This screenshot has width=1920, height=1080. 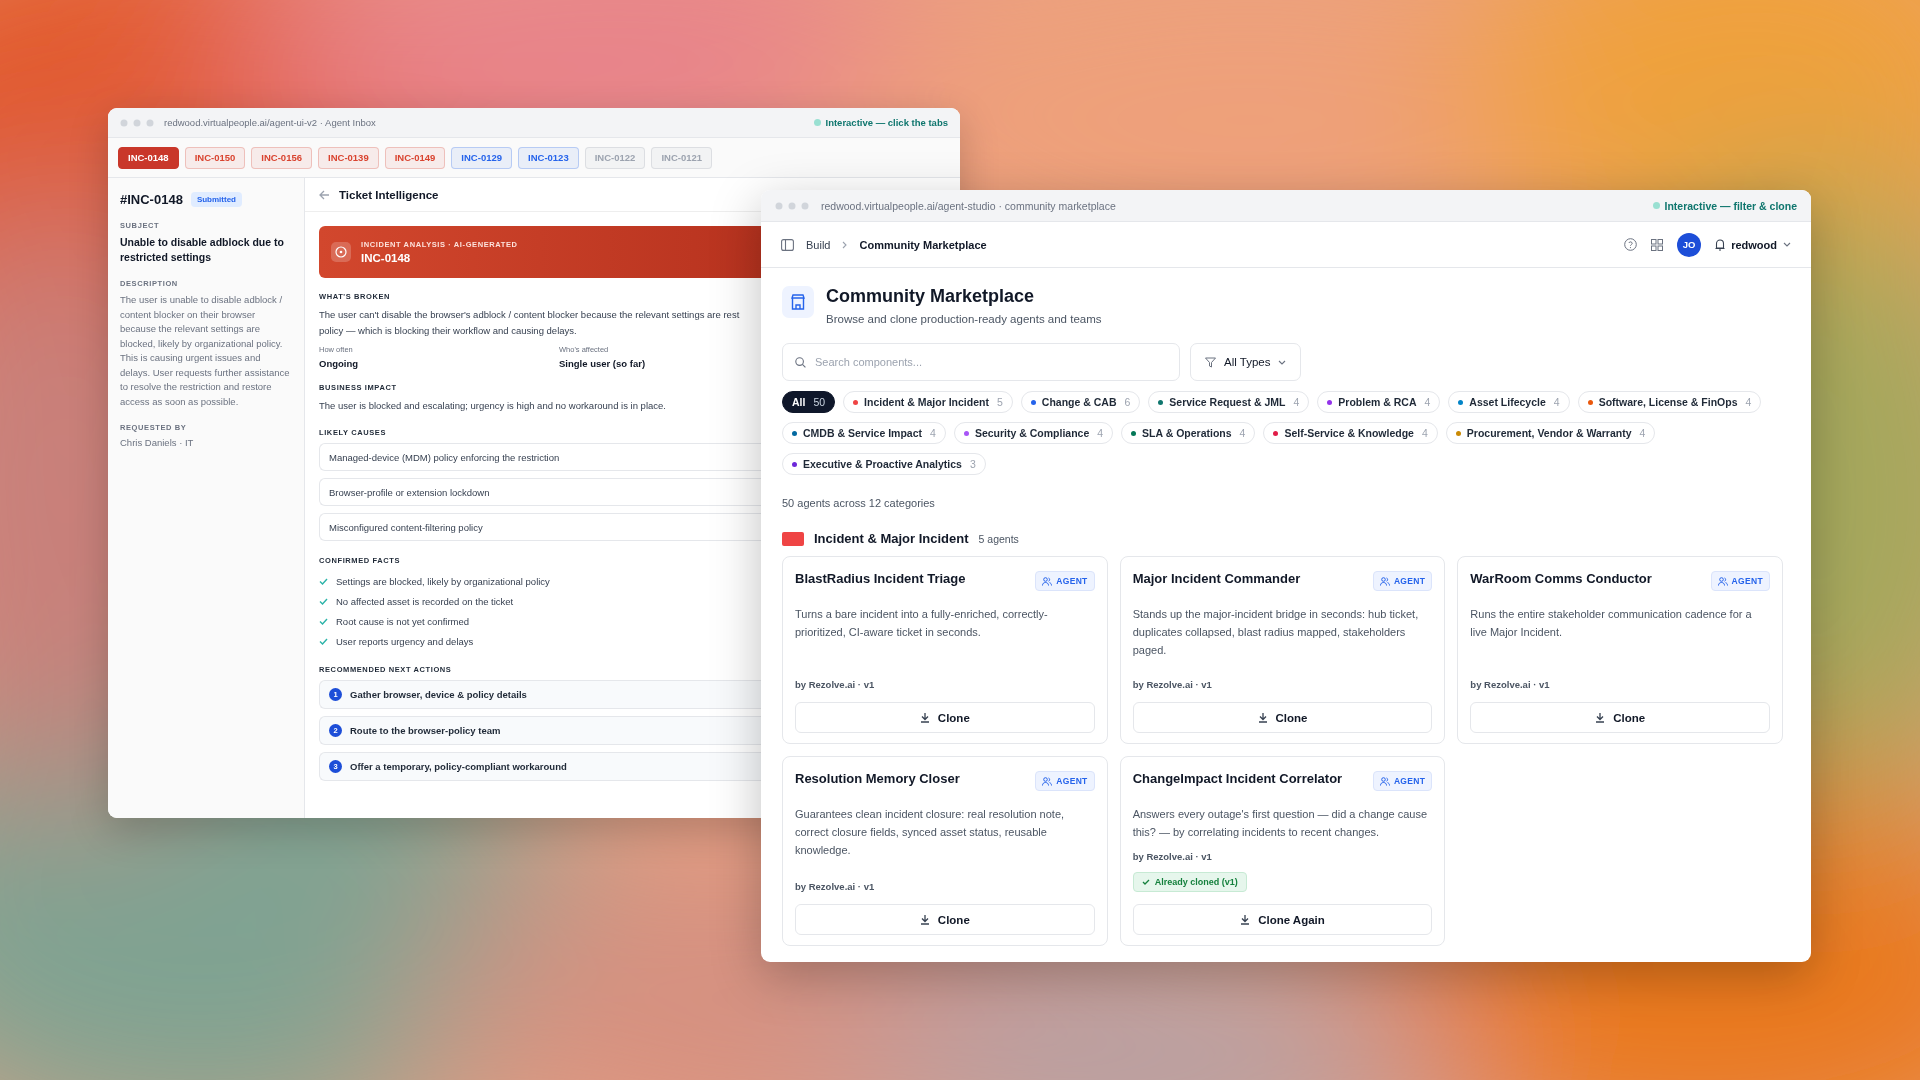 What do you see at coordinates (1237, 778) in the screenshot?
I see `agent-name: ChangeImpact Incident Correlator` at bounding box center [1237, 778].